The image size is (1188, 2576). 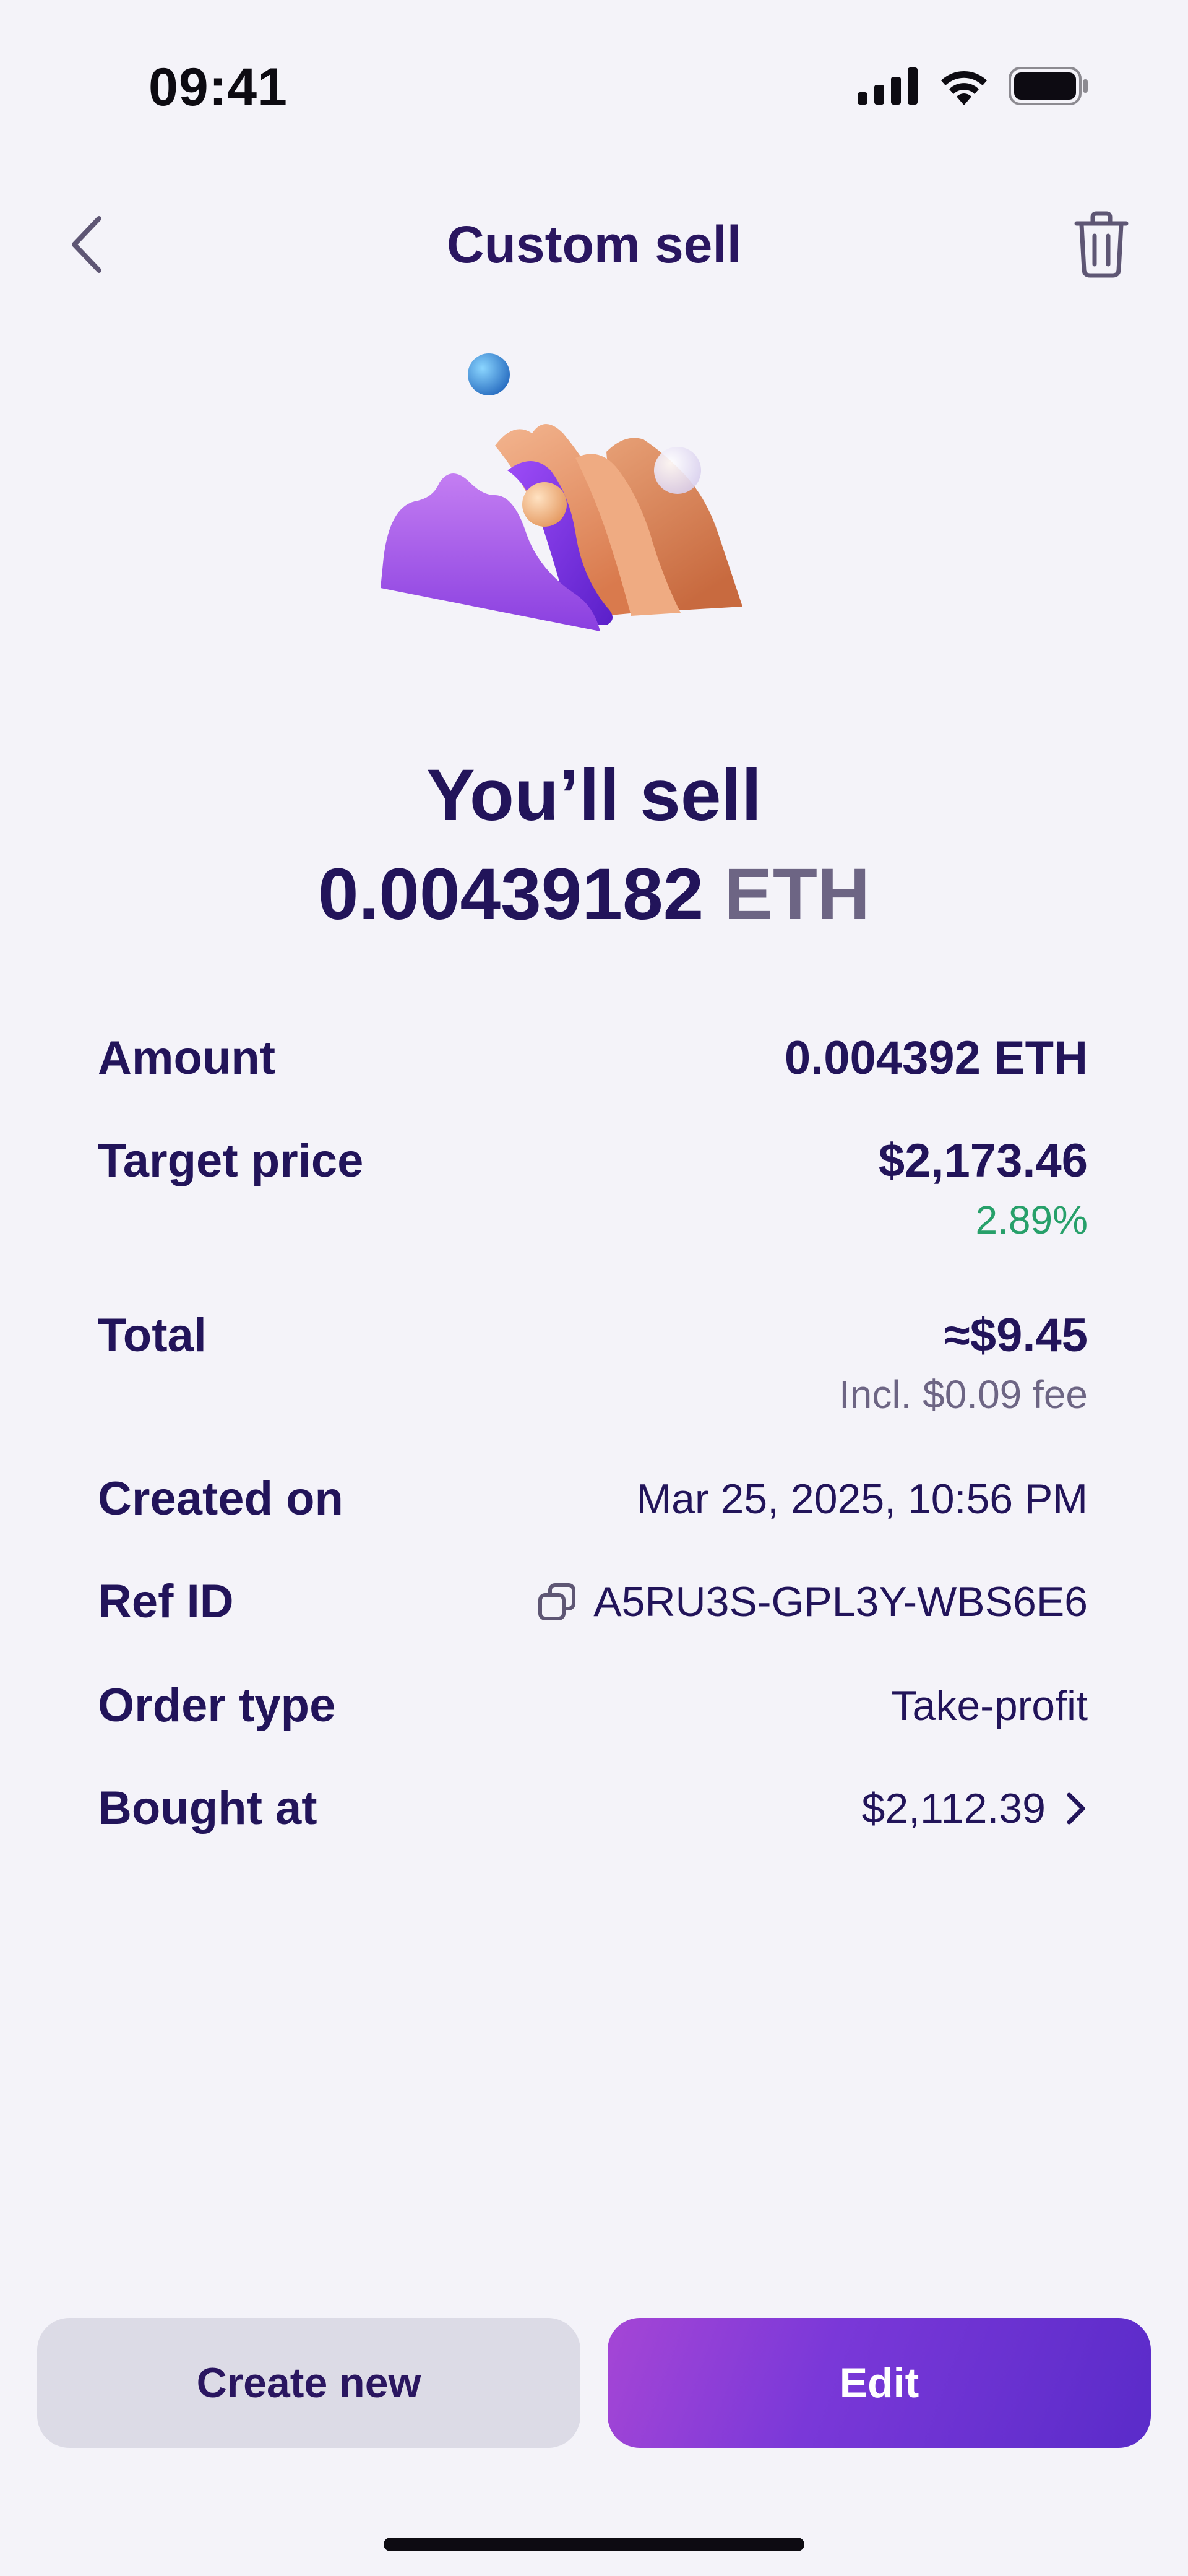 I want to click on page-title: Custom sell, so click(x=594, y=244).